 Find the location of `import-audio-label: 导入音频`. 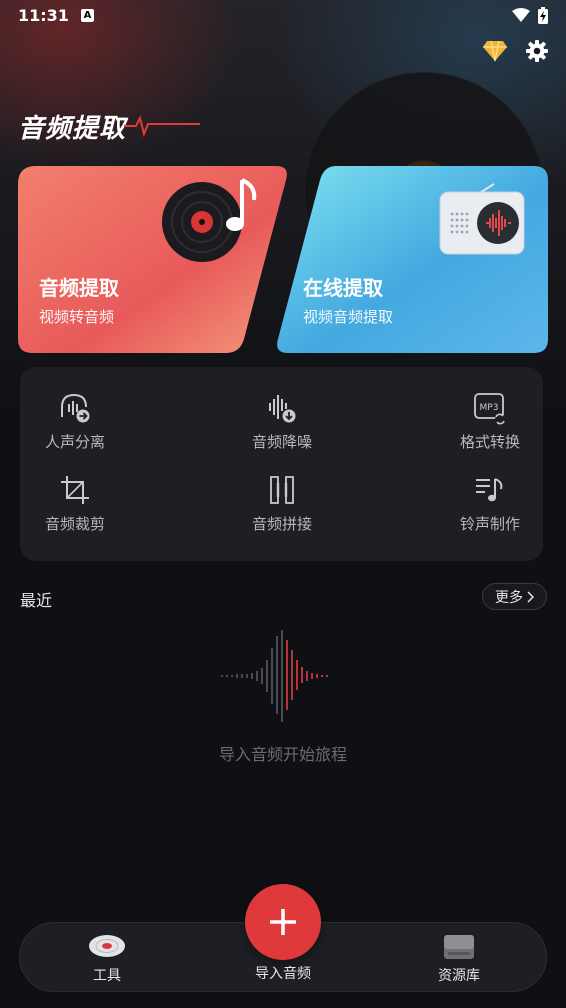

import-audio-label: 导入音频 is located at coordinates (283, 974).